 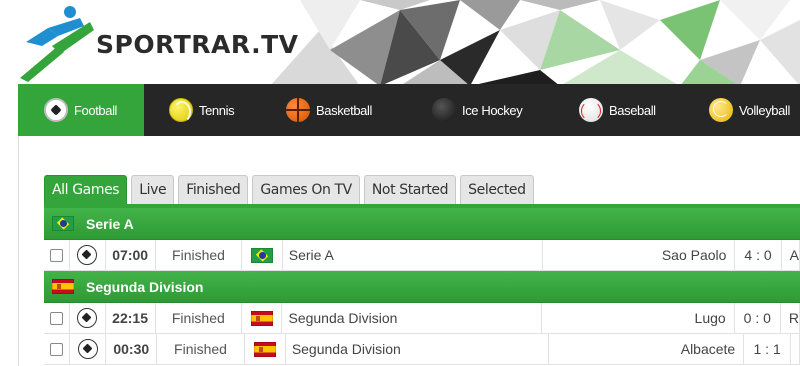 What do you see at coordinates (492, 110) in the screenshot?
I see `sport-tab-label: Ice Hockey` at bounding box center [492, 110].